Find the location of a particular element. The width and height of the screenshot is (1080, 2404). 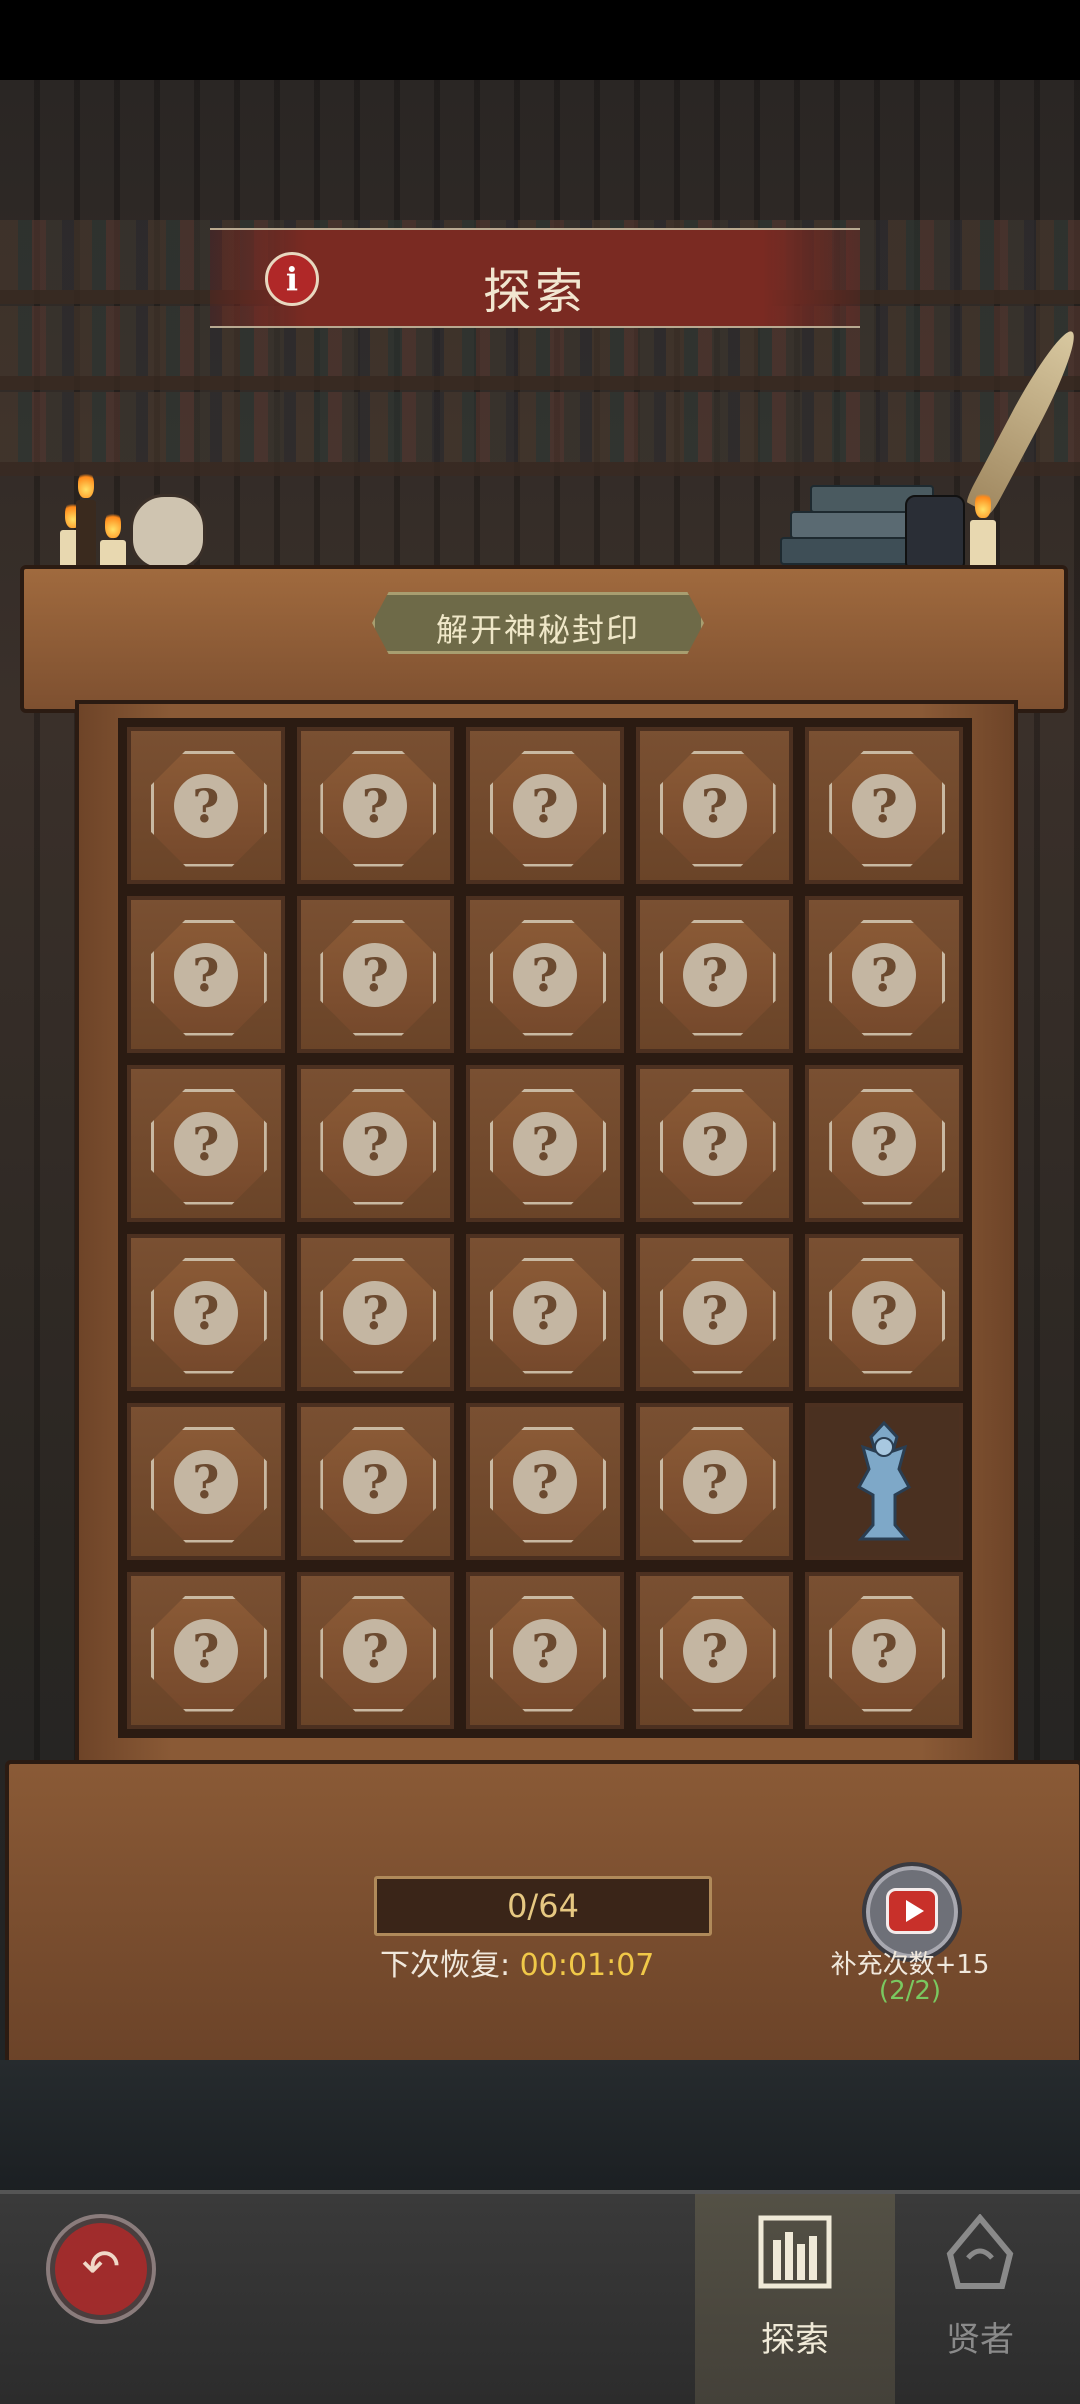

tab-explore: 探索 is located at coordinates (795, 2299).